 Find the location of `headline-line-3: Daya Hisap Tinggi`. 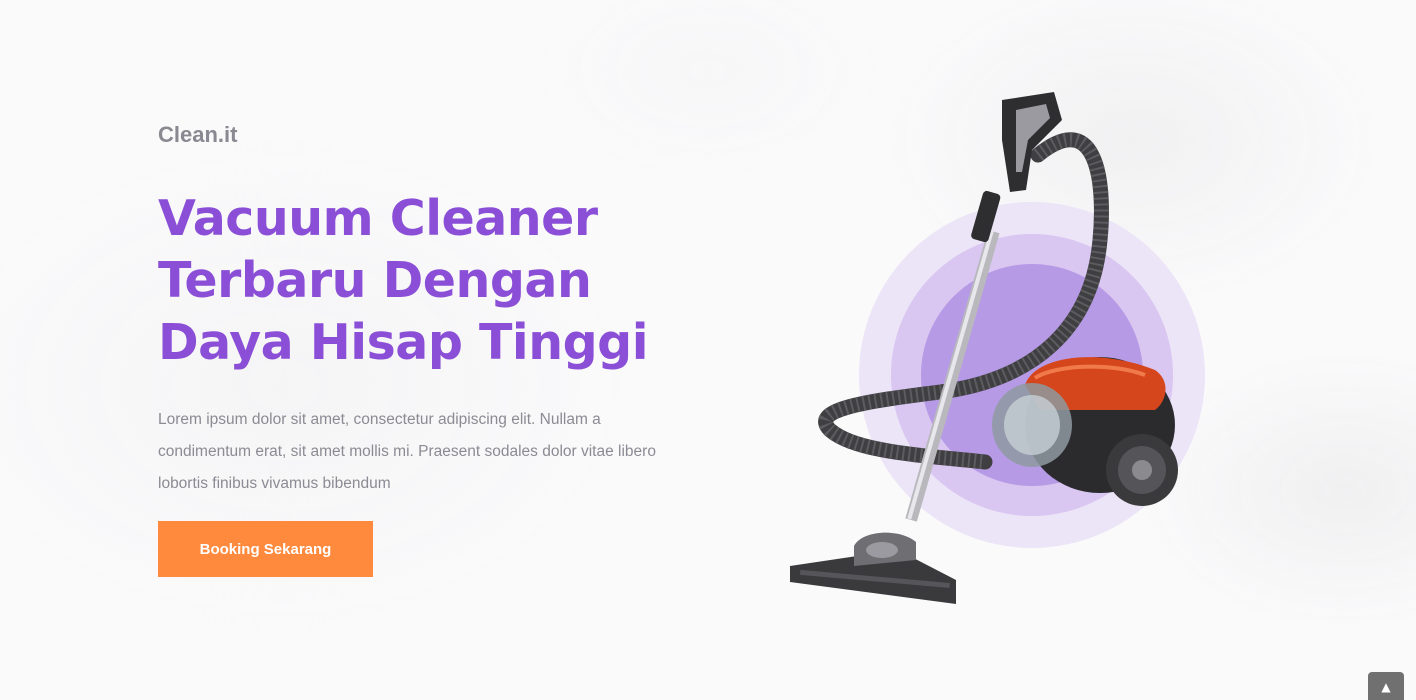

headline-line-3: Daya Hisap Tinggi is located at coordinates (403, 342).